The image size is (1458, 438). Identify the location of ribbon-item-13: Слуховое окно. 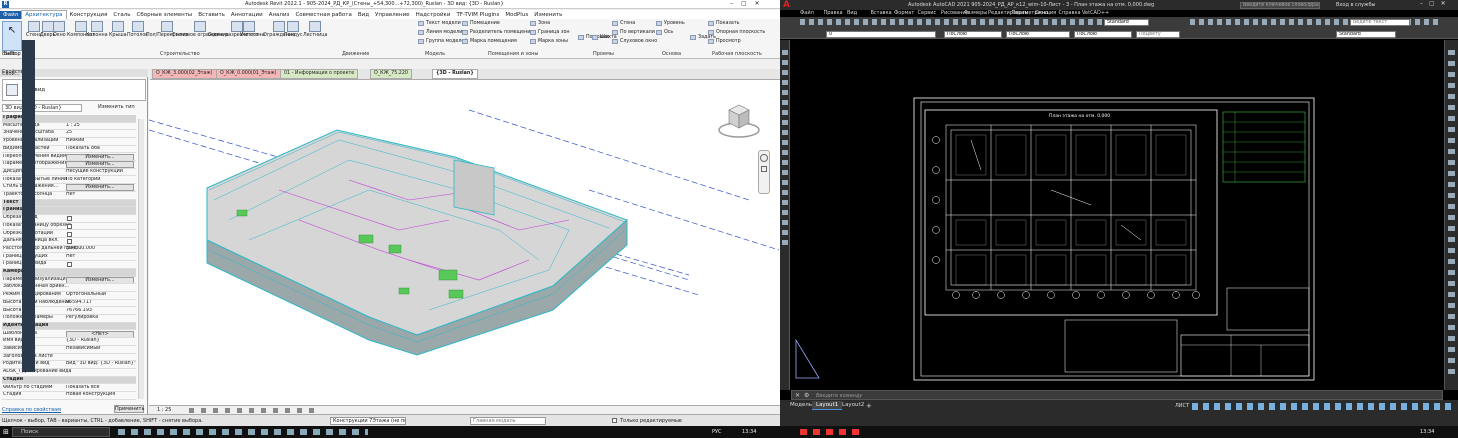
(634, 41).